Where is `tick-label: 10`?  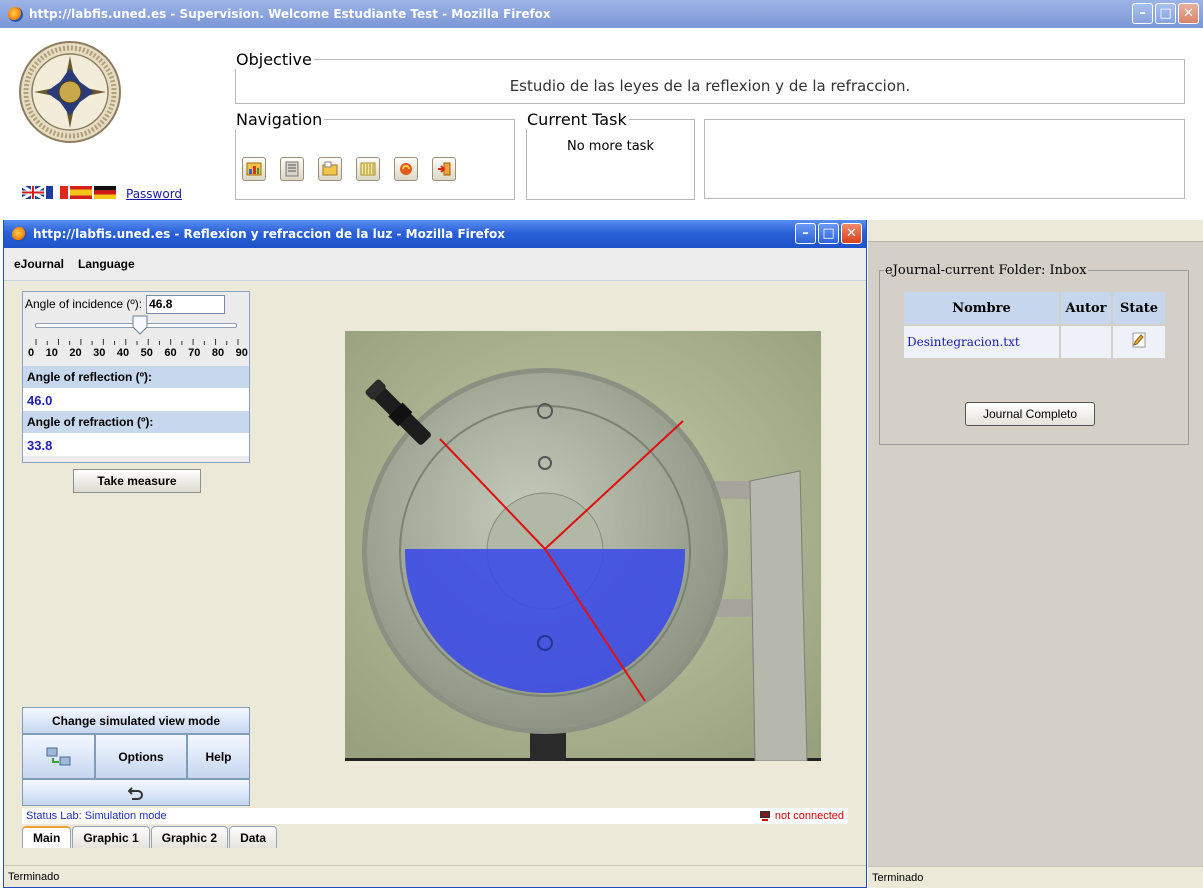
tick-label: 10 is located at coordinates (51, 353).